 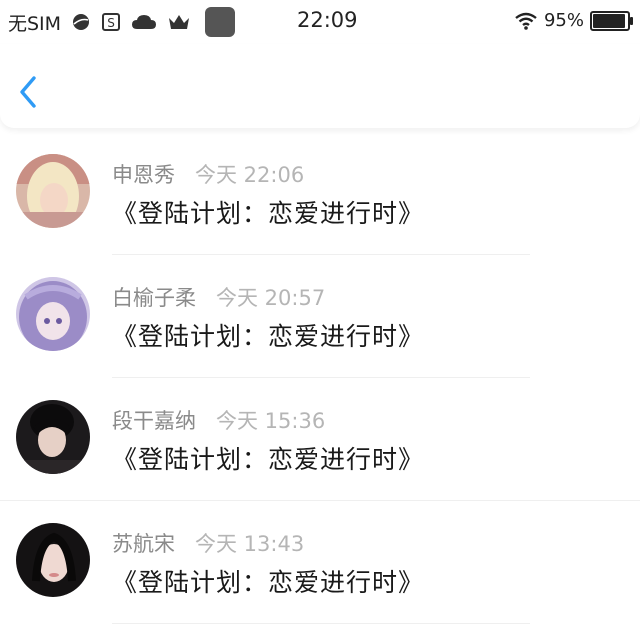 I want to click on item-meta: 苏航宋 今天 13:43, so click(x=208, y=543).